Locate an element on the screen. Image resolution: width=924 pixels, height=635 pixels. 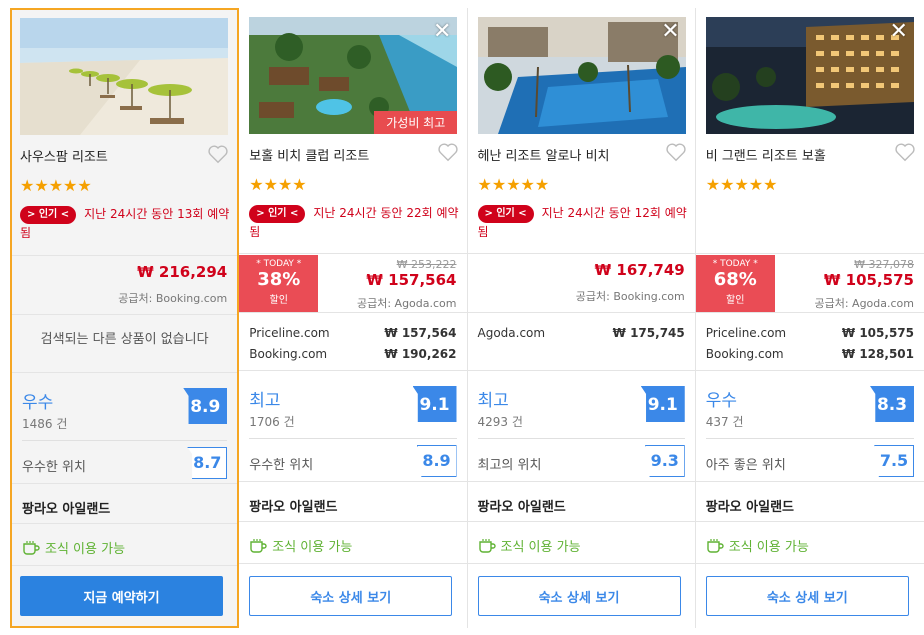
hotel-name: 사우스팜 리조트 is located at coordinates (64, 155).